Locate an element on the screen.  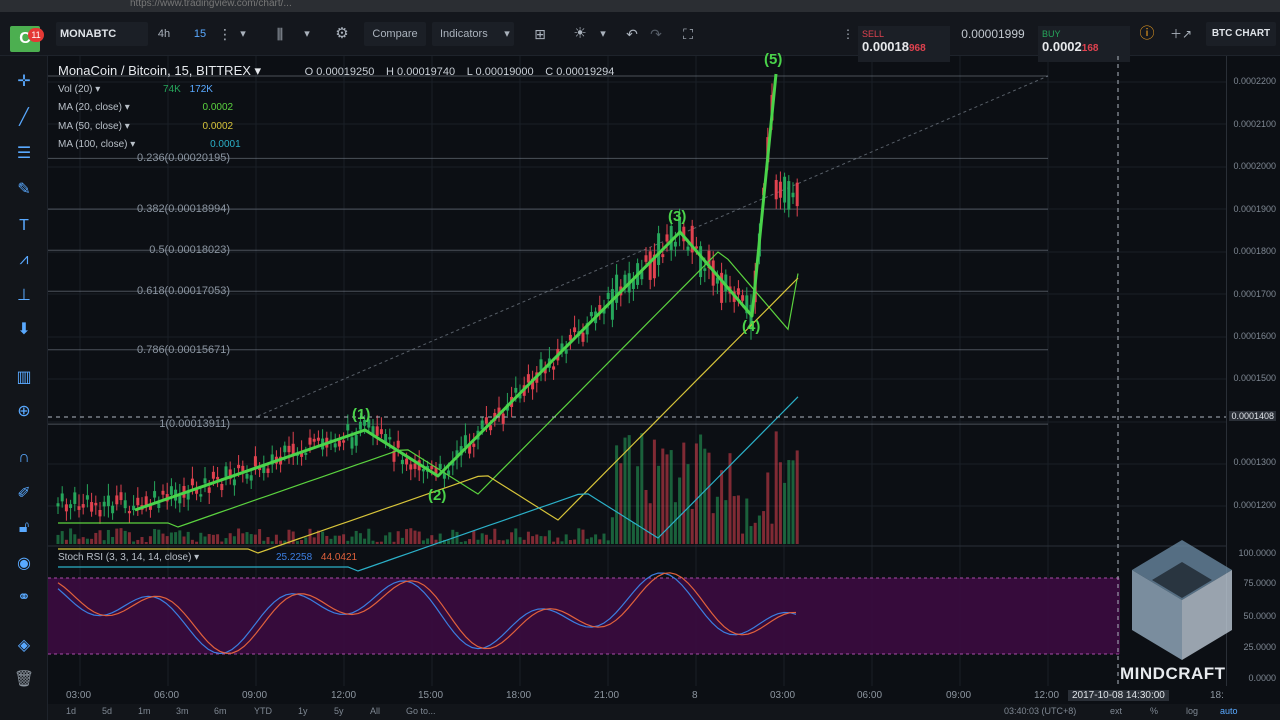
time-tick: 8 is located at coordinates (695, 695).